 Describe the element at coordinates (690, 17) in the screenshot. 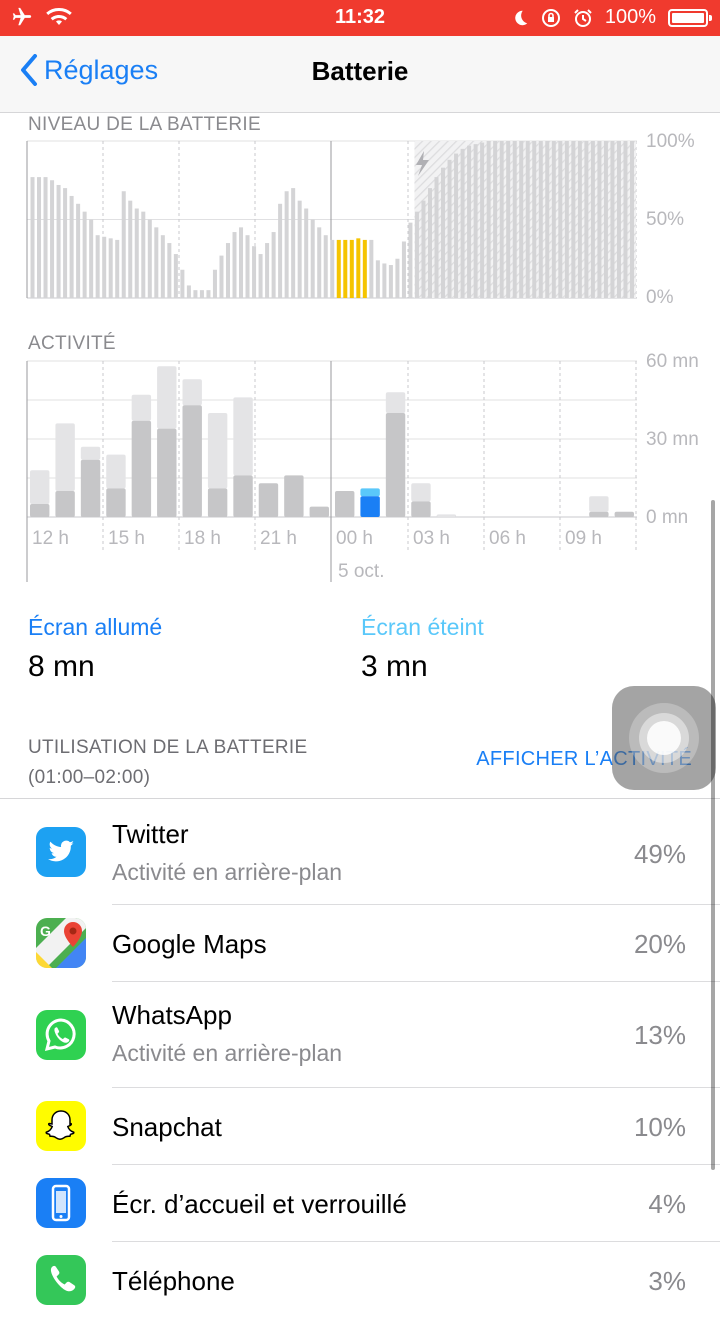

I see `battery-icon` at that location.